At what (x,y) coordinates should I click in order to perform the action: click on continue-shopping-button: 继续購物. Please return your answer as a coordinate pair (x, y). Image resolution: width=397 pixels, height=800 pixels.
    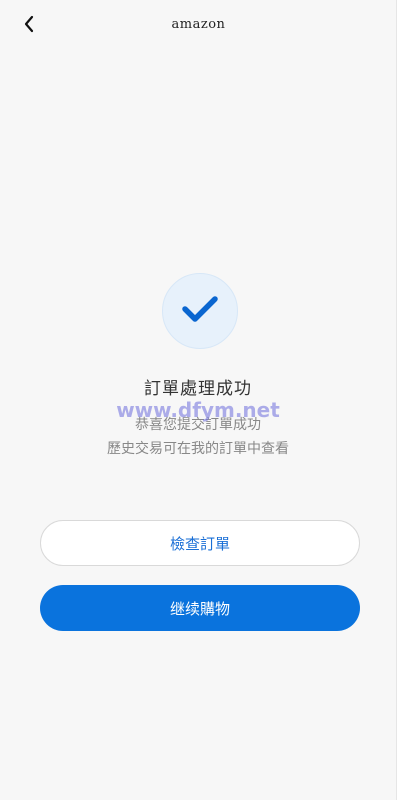
    Looking at the image, I should click on (200, 608).